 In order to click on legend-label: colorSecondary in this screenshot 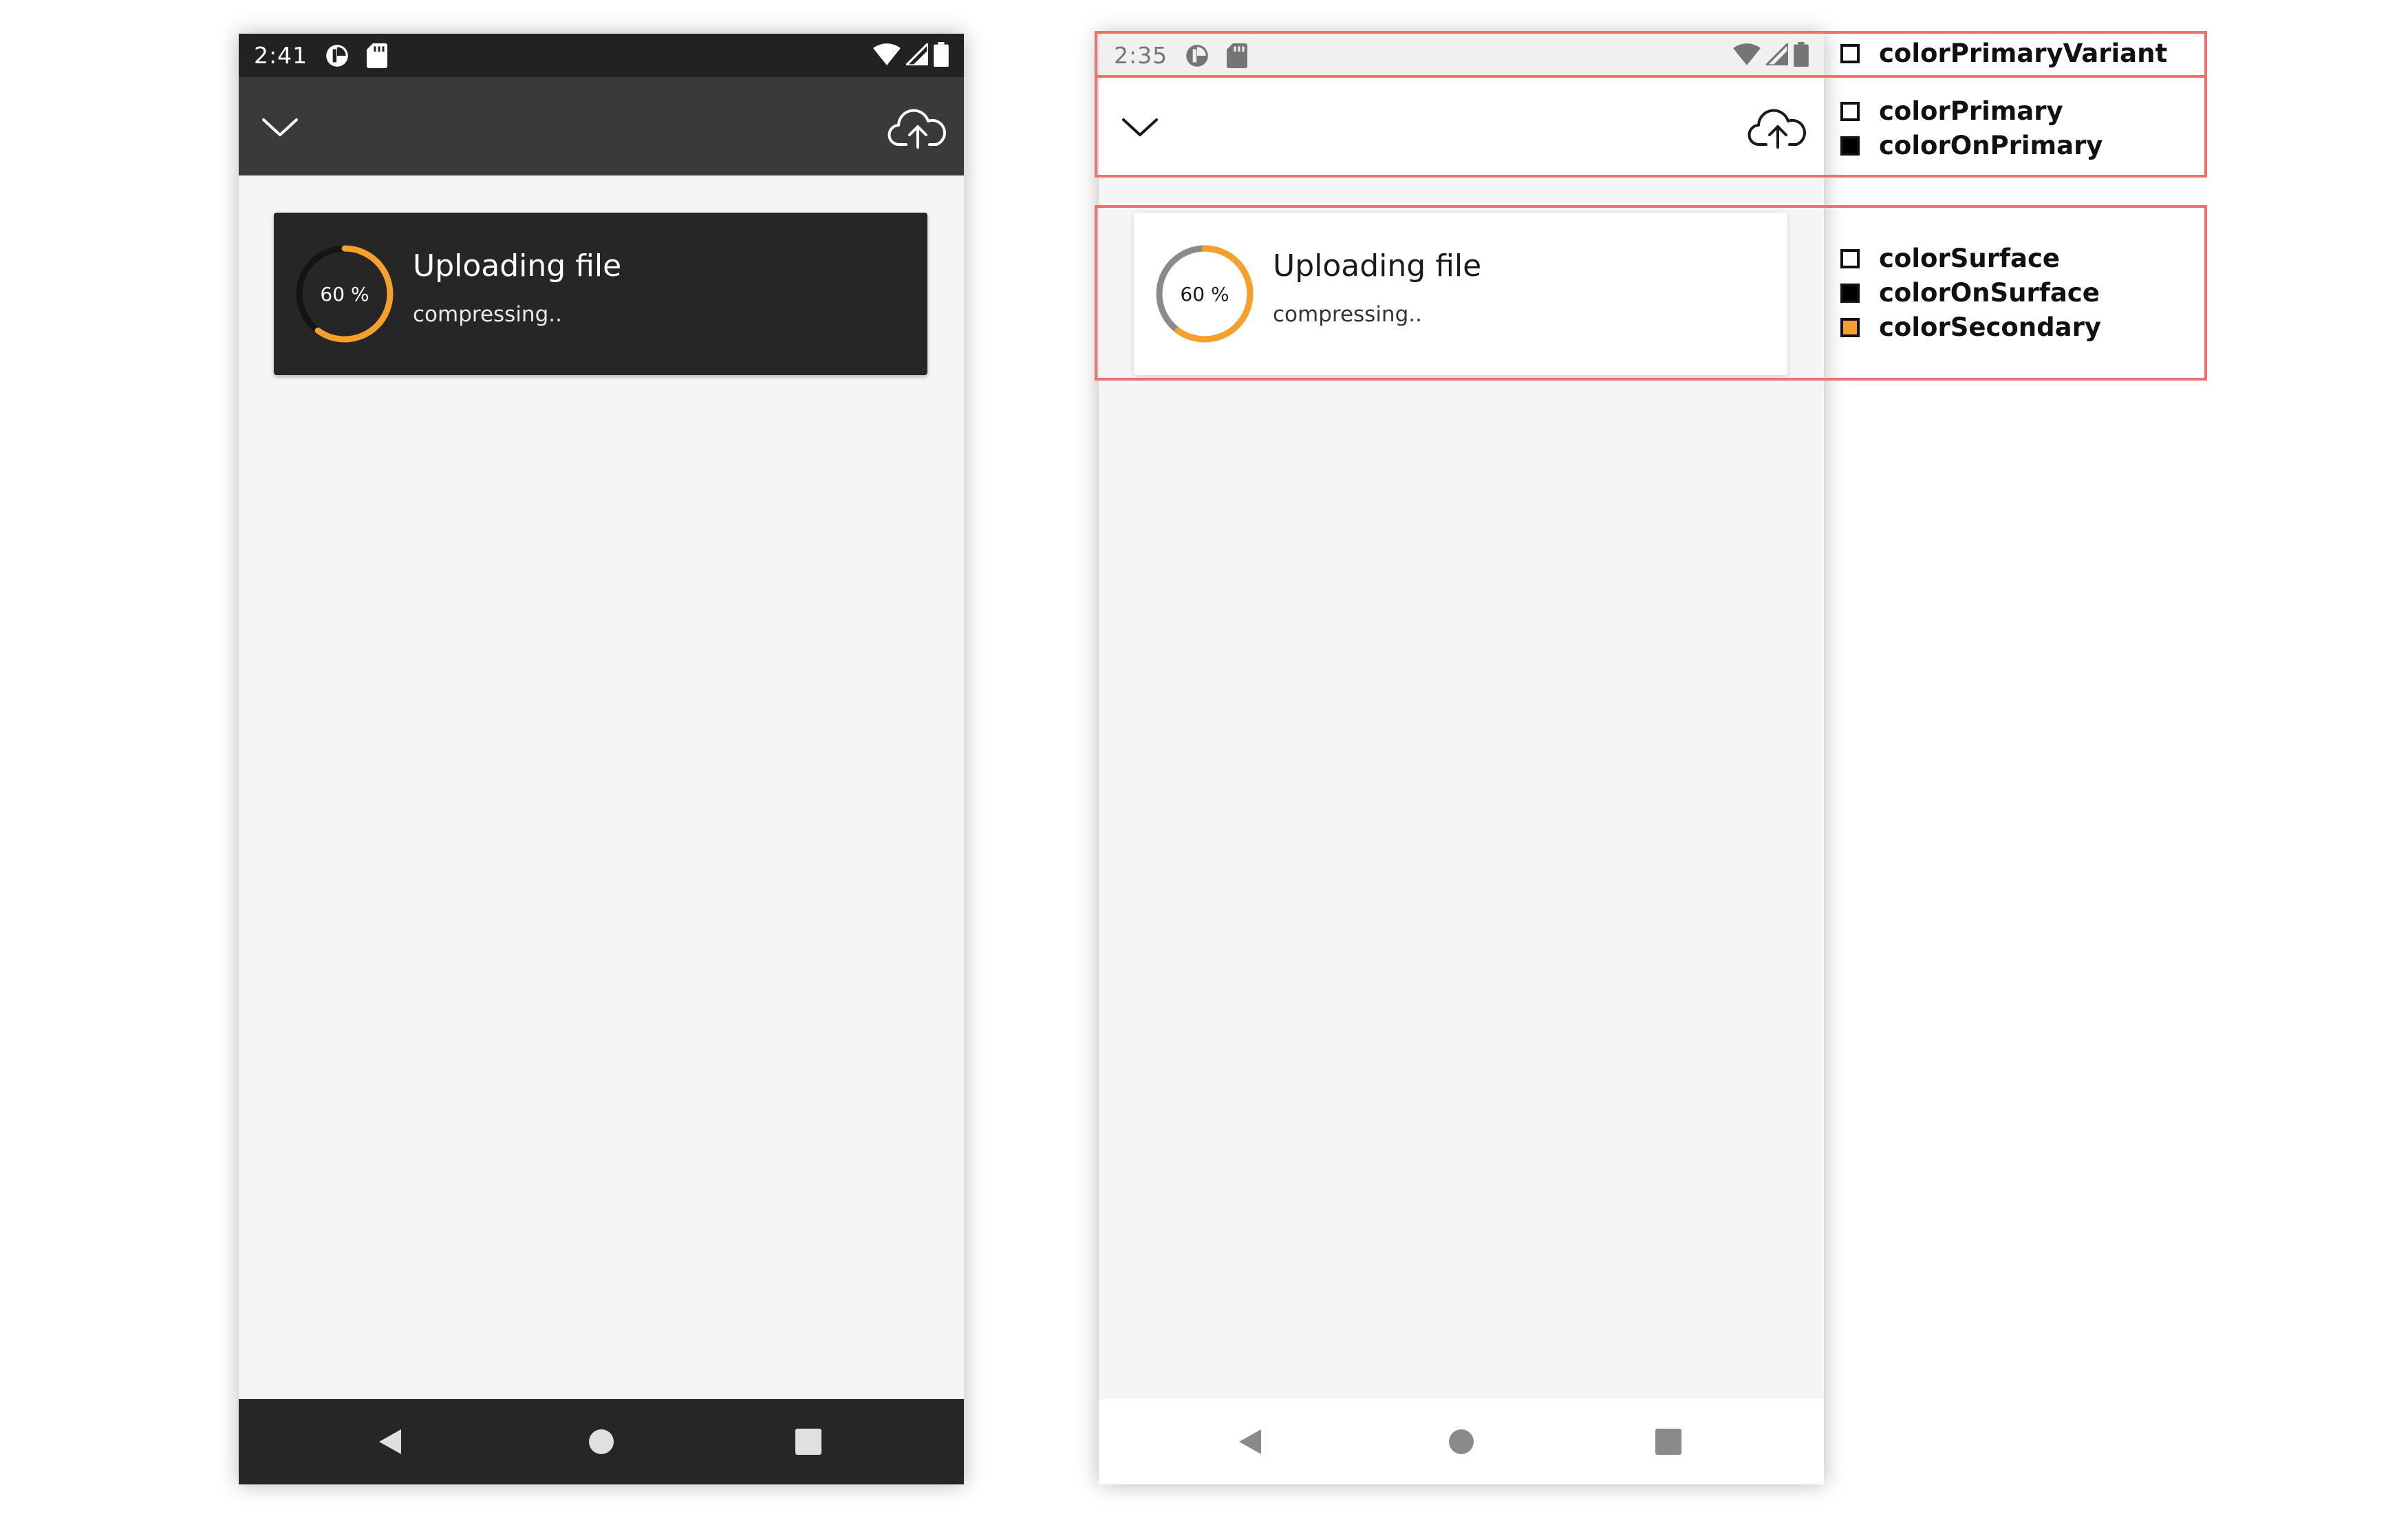, I will do `click(1990, 327)`.